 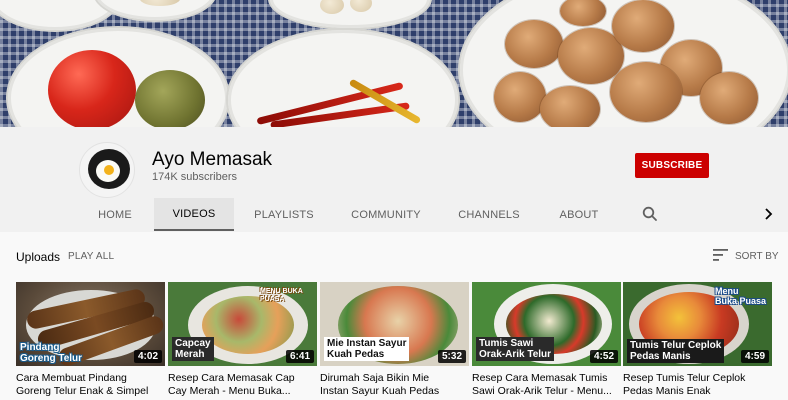 What do you see at coordinates (51, 353) in the screenshot?
I see `thumbnail-caption: Pindang Goreng Telur` at bounding box center [51, 353].